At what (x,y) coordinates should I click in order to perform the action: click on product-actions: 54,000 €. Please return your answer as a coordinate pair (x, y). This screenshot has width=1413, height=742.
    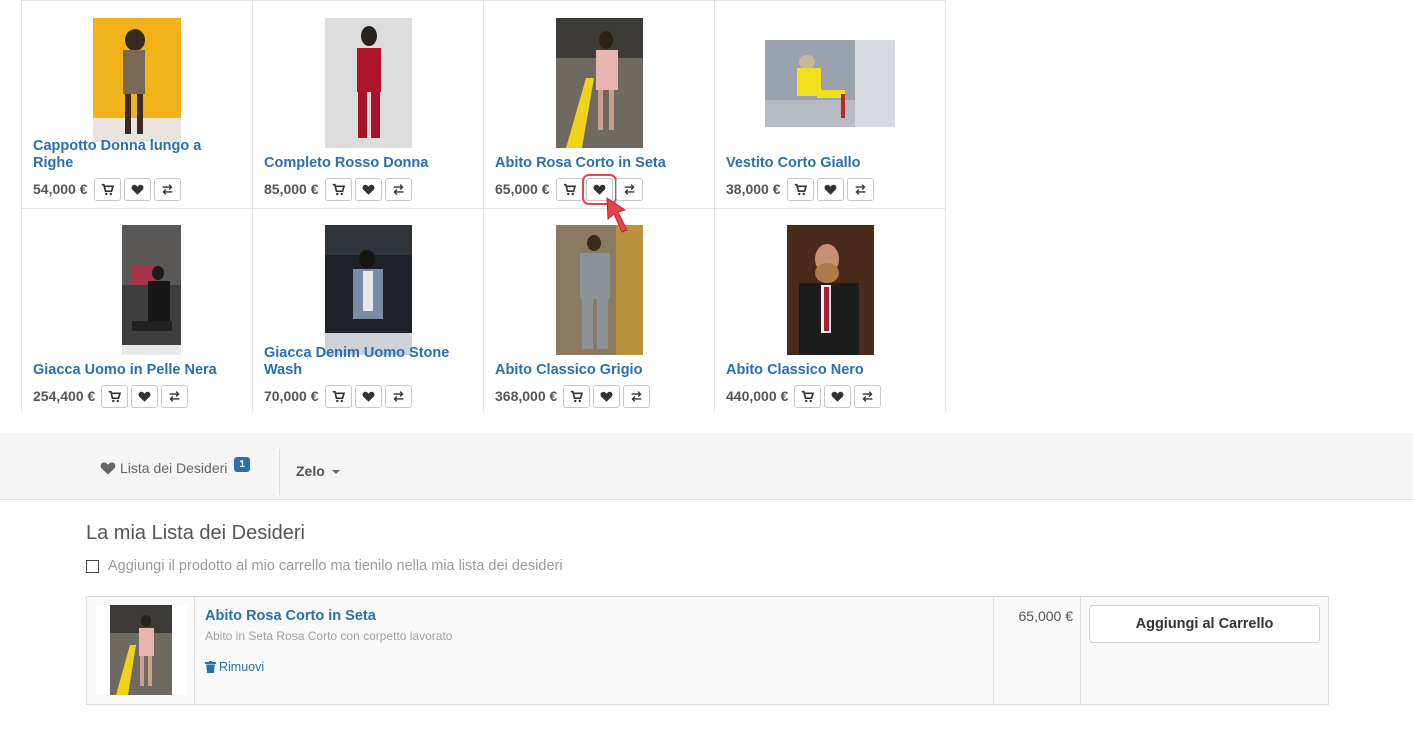
    Looking at the image, I should click on (107, 189).